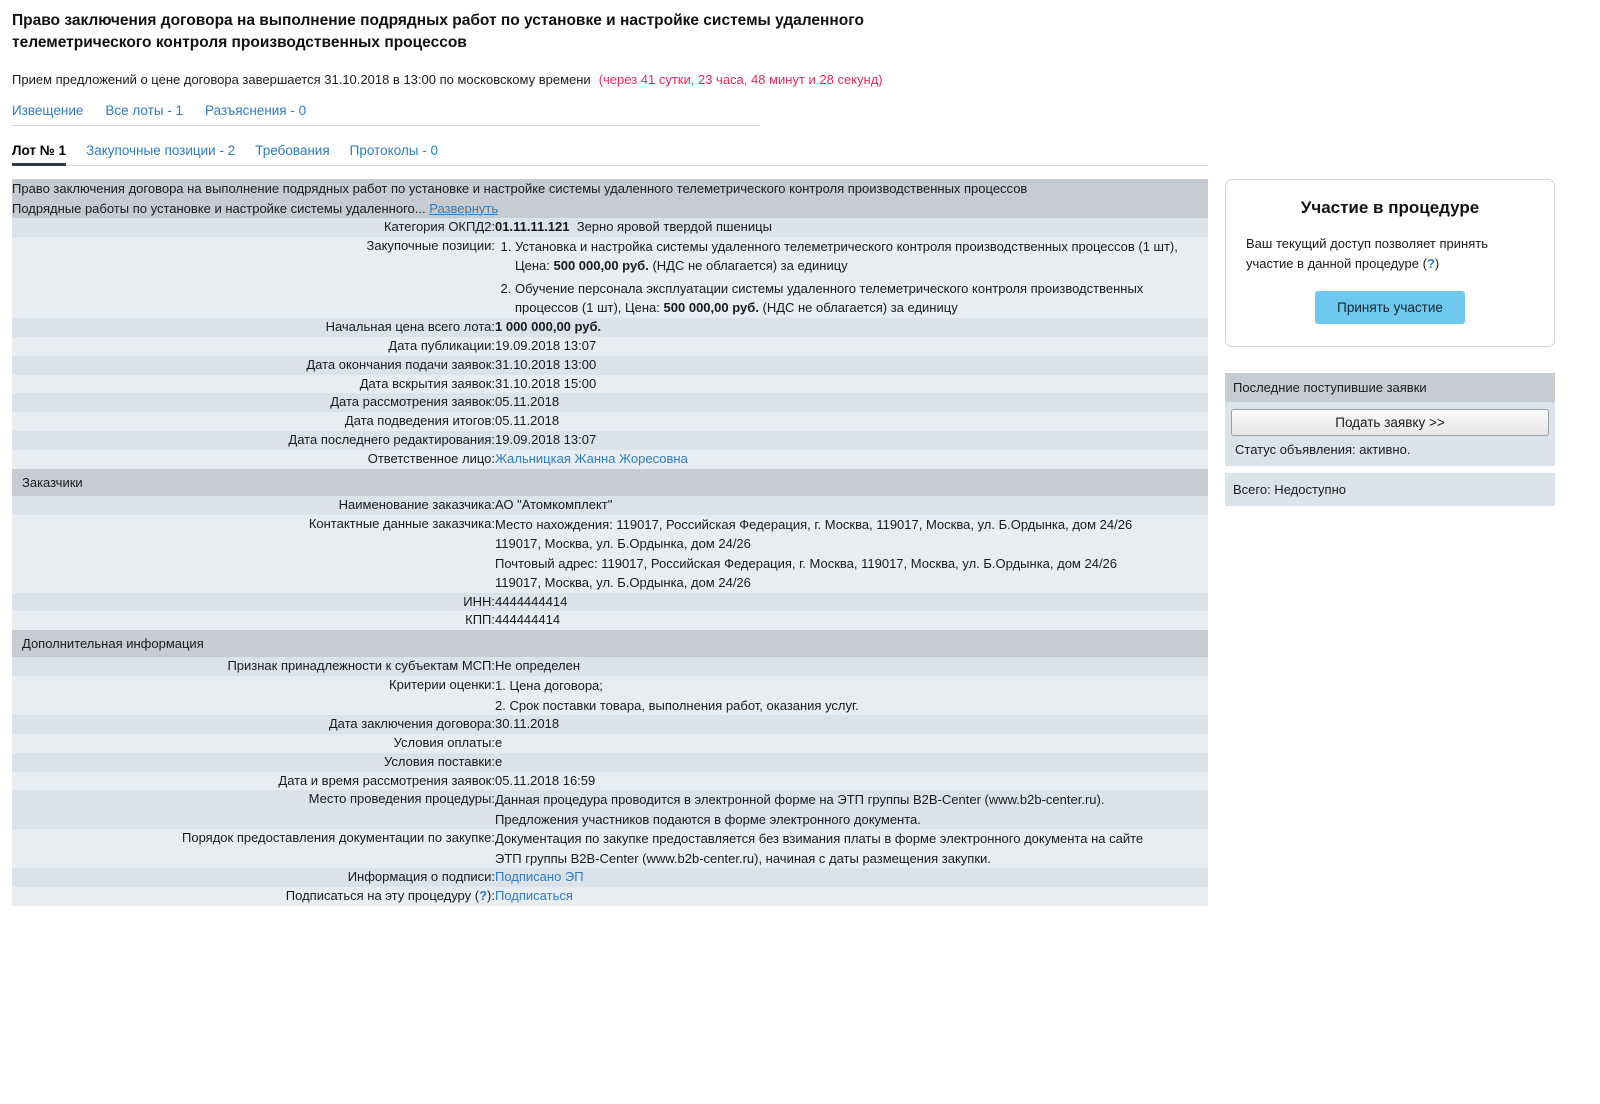  Describe the element at coordinates (253, 897) in the screenshot. I see `subscribe-label: Подписаться на эту процедуру (?):` at that location.